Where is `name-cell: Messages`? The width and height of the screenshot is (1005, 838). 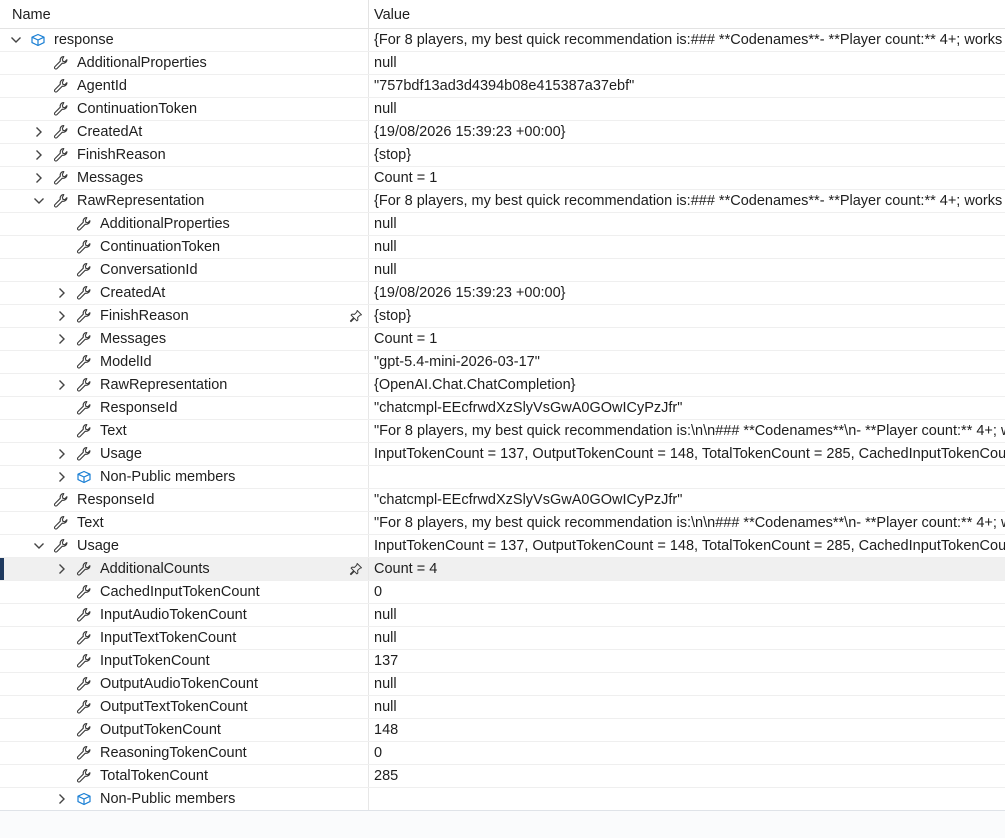
name-cell: Messages is located at coordinates (184, 178).